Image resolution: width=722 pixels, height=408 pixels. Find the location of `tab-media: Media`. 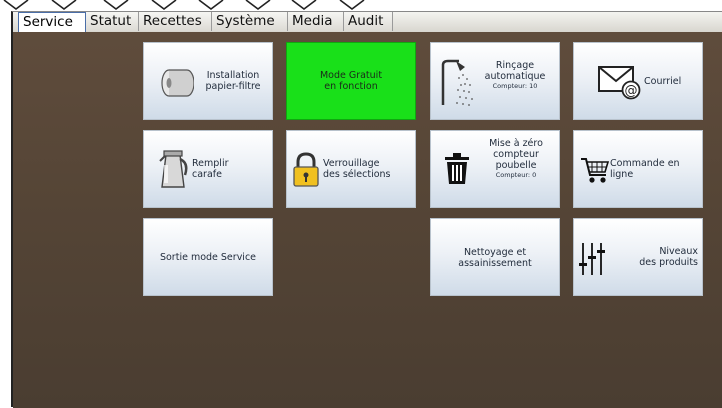

tab-media: Media is located at coordinates (316, 21).